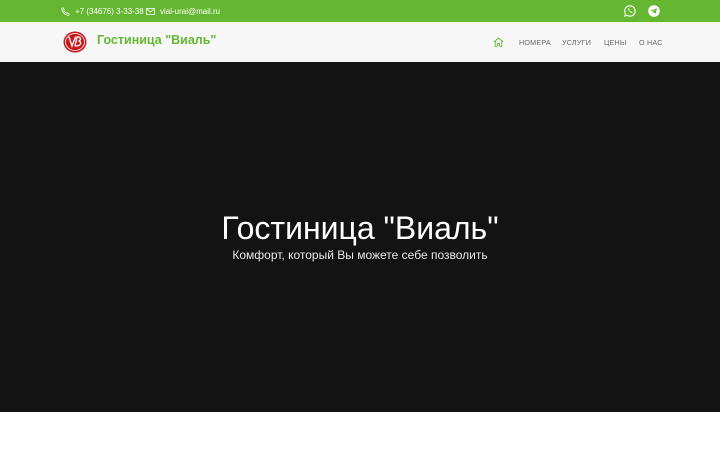 The width and height of the screenshot is (720, 450). Describe the element at coordinates (360, 228) in the screenshot. I see `hero-title: Гостиница "Виаль"` at that location.